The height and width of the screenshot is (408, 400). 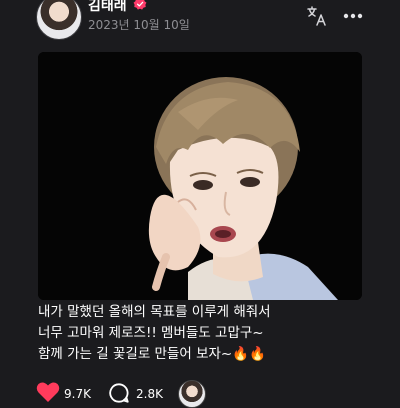 What do you see at coordinates (249, 354) in the screenshot?
I see `fire-emoji: 🔥🔥` at bounding box center [249, 354].